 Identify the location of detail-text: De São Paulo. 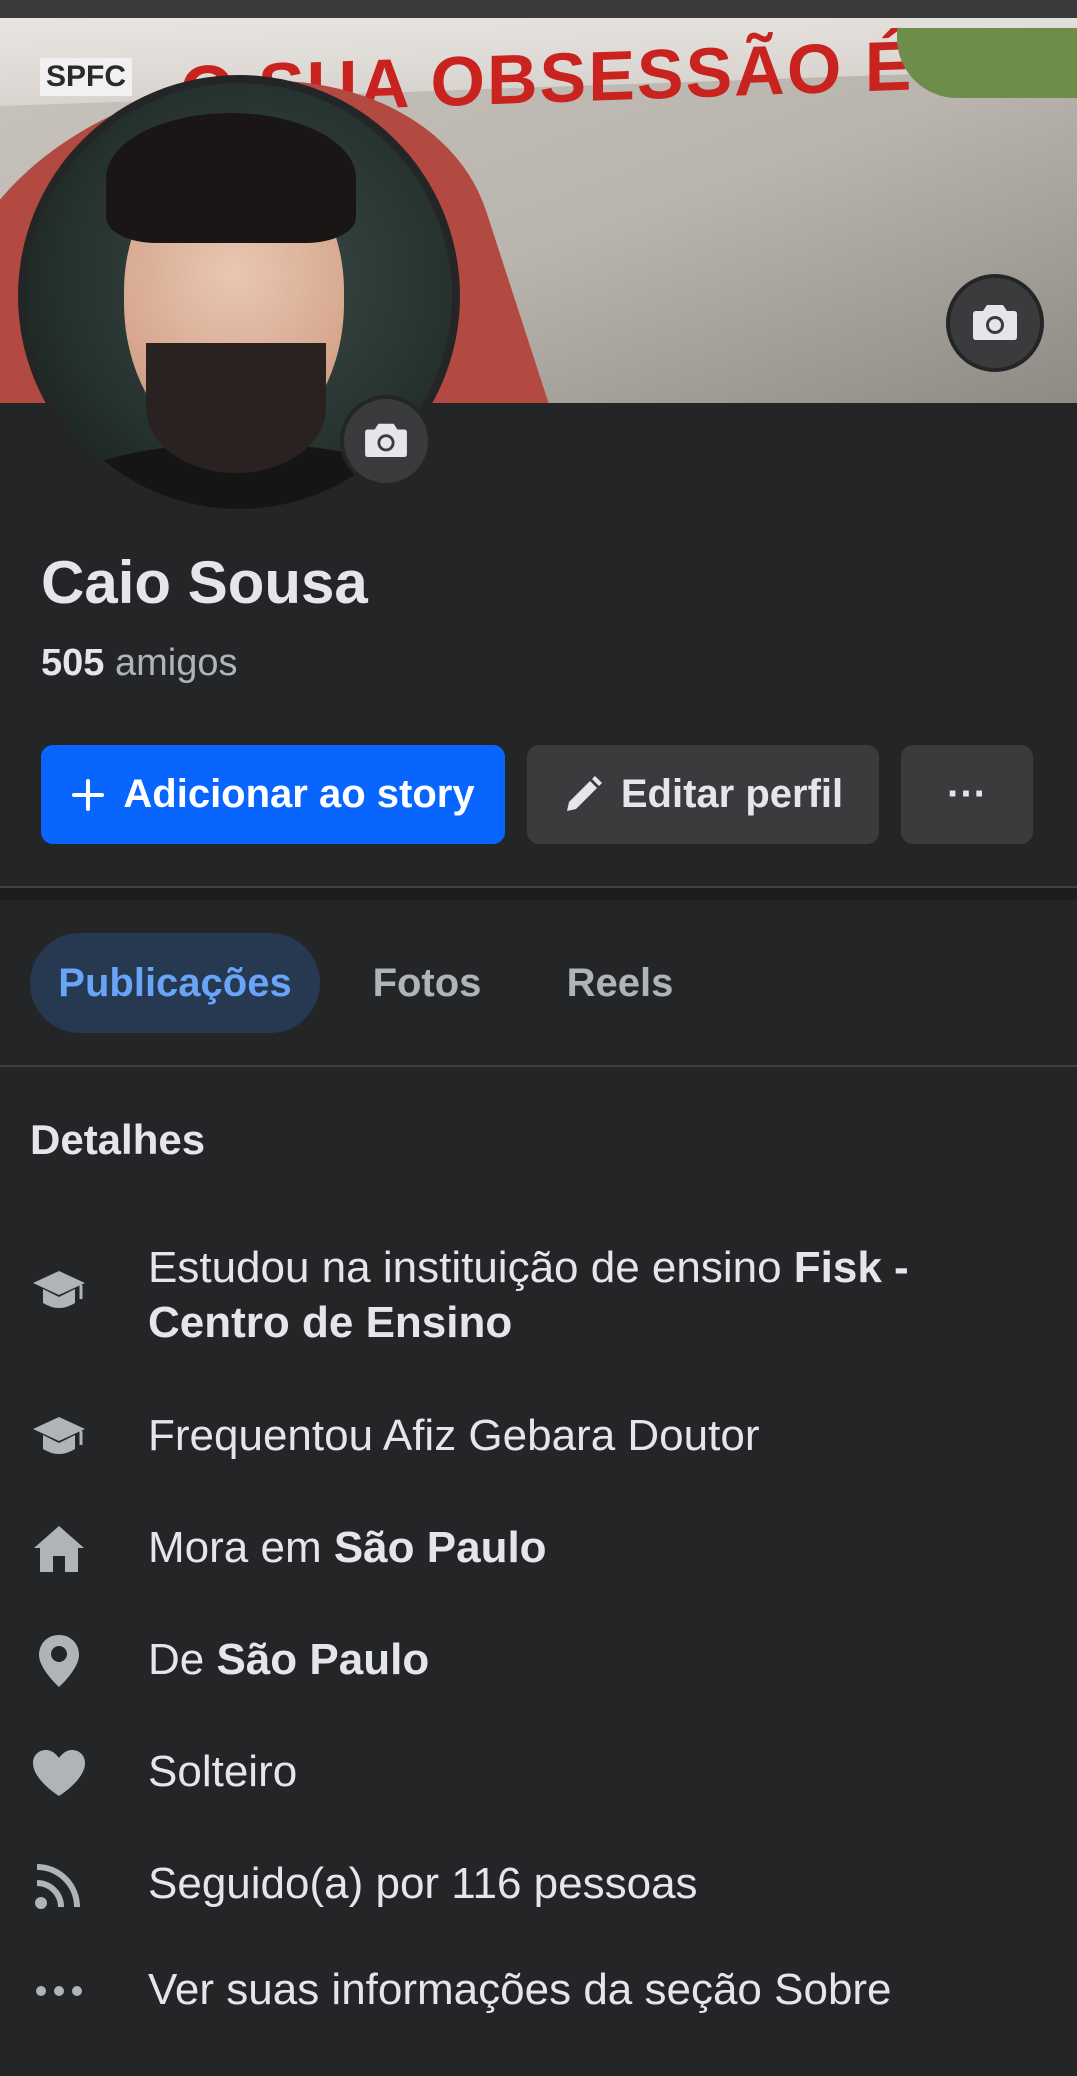
(599, 1659).